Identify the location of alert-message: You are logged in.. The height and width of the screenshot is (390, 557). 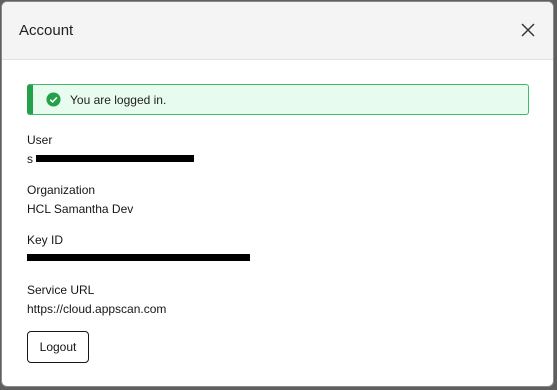
(118, 100).